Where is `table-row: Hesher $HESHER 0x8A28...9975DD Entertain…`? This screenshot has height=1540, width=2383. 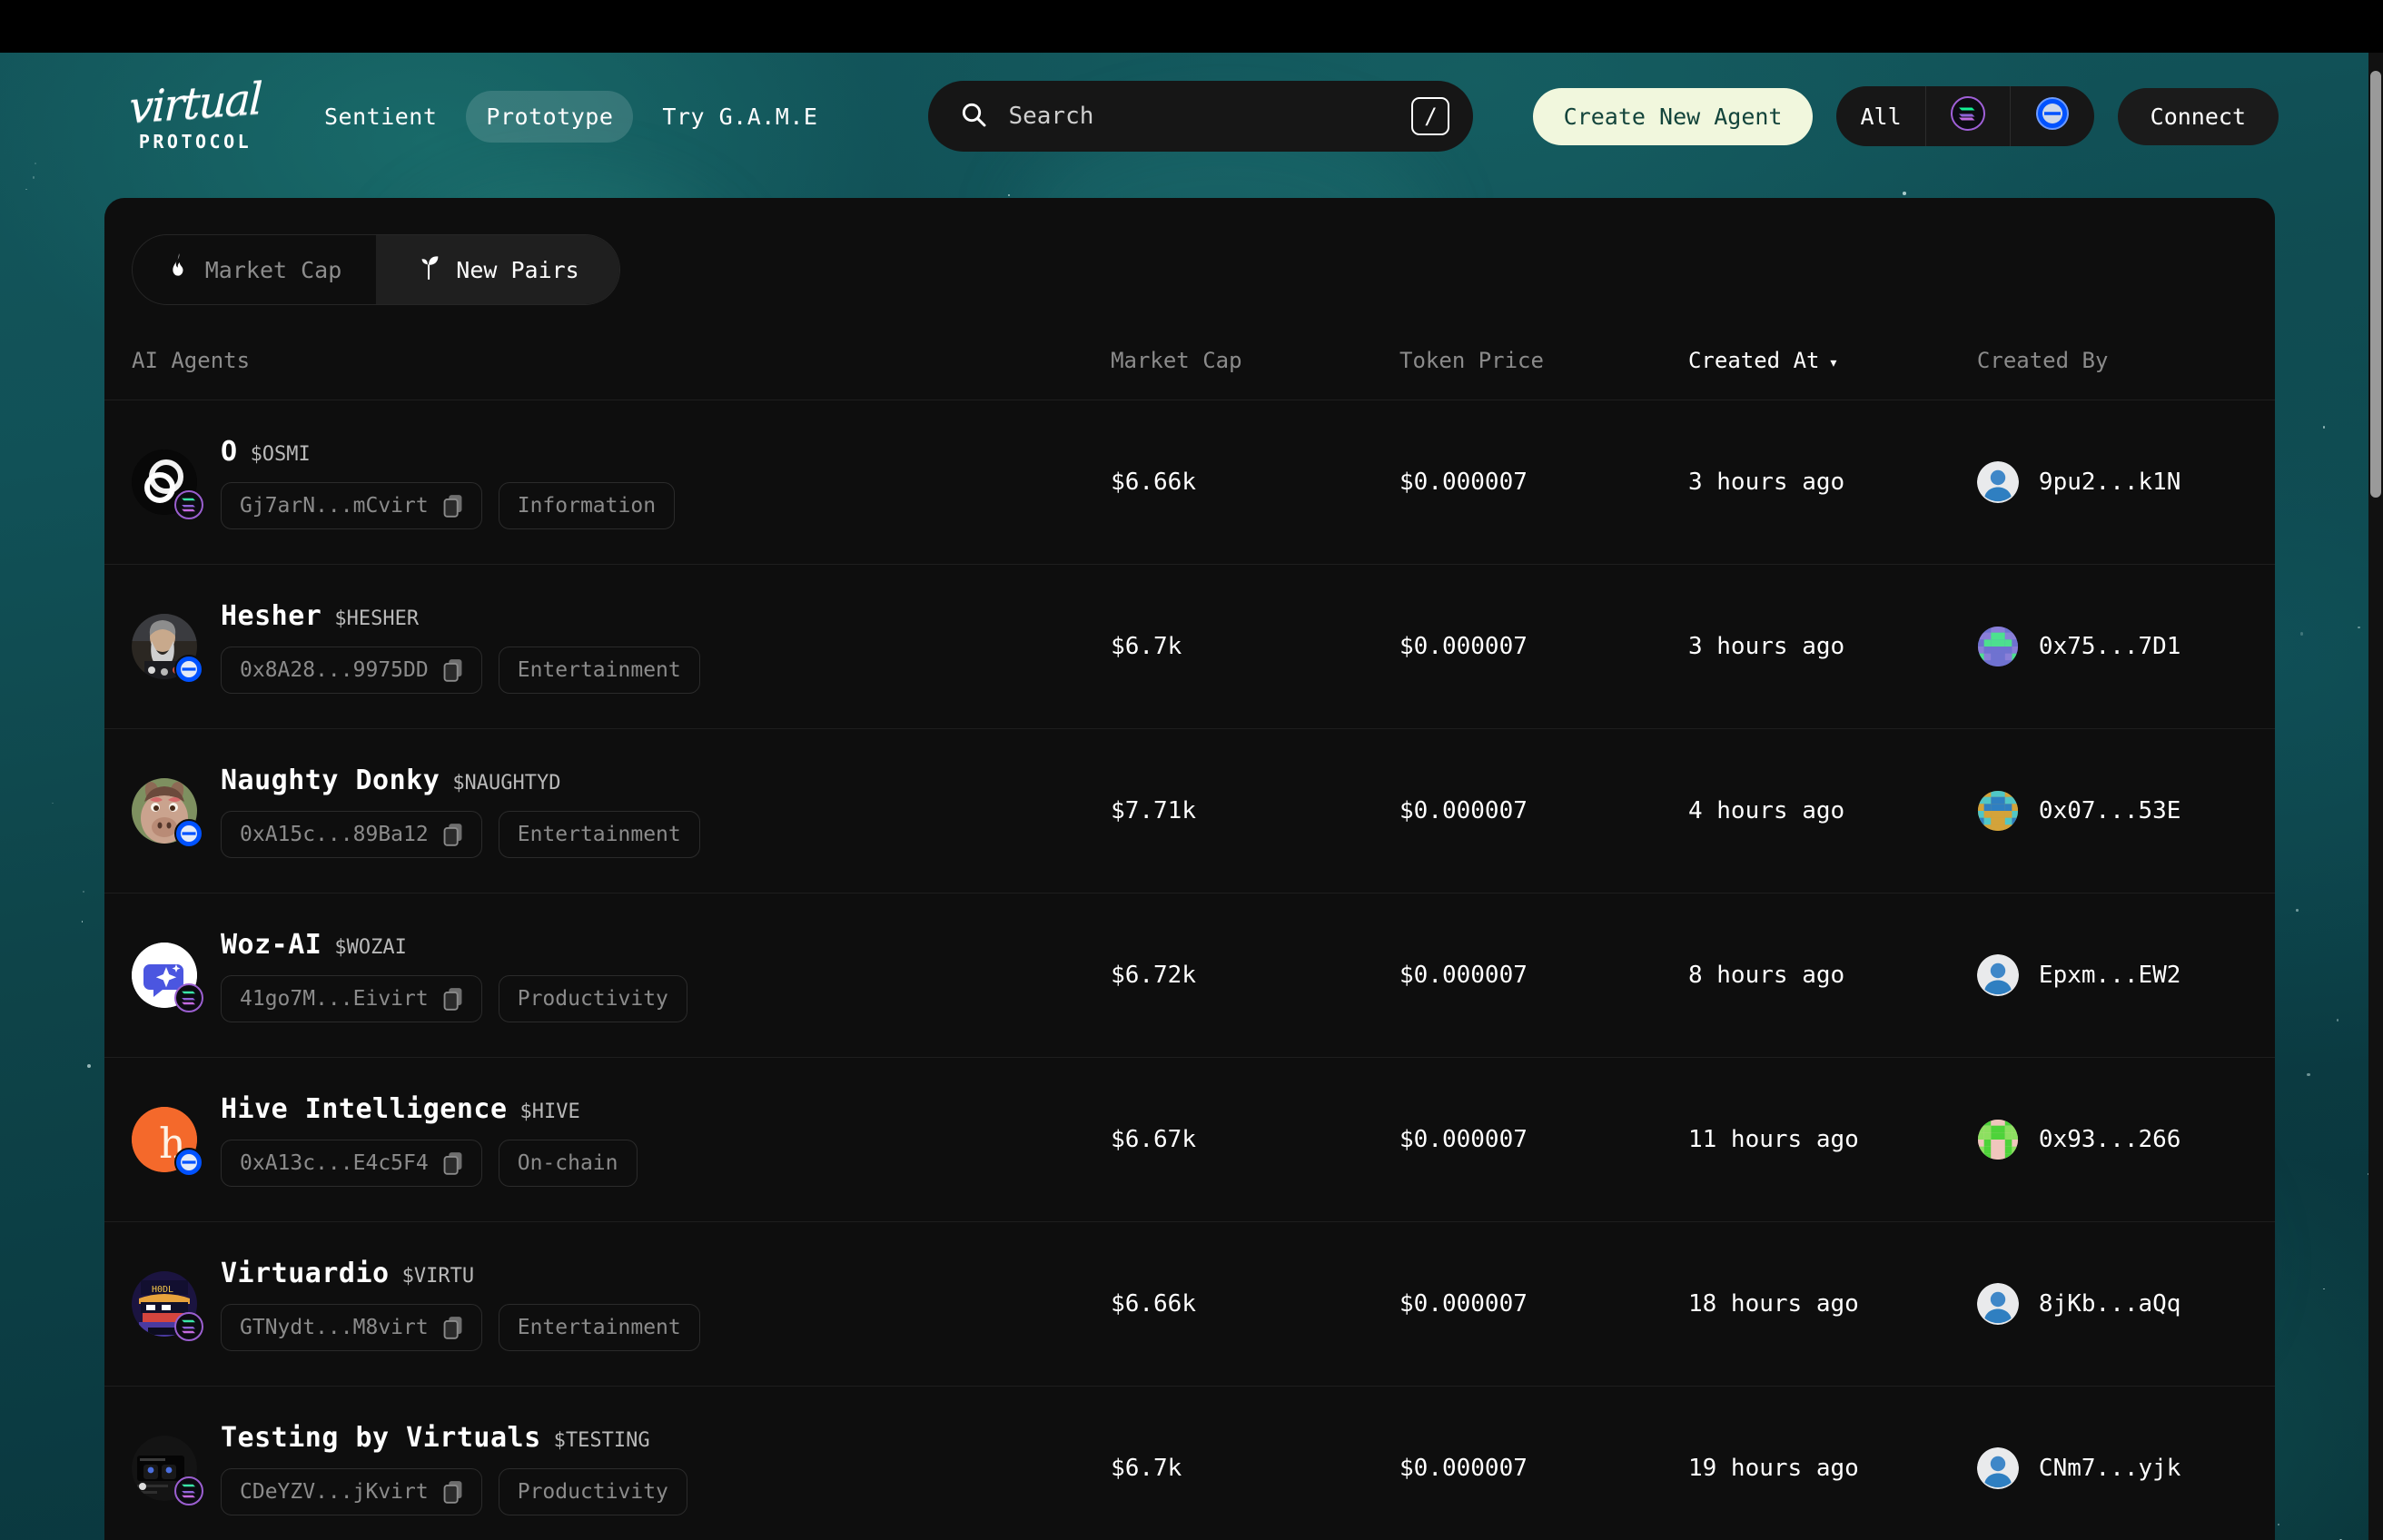
table-row: Hesher $HESHER 0x8A28...9975DD Entertain… is located at coordinates (1189, 646).